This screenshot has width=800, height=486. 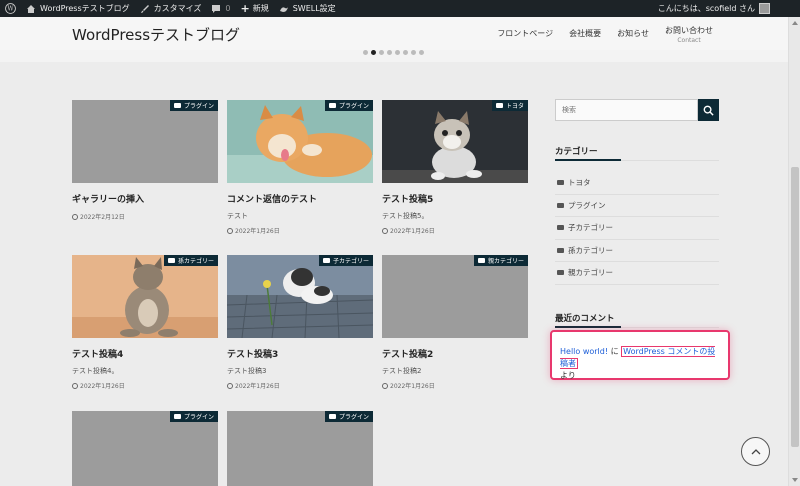 What do you see at coordinates (637, 206) in the screenshot?
I see `category-item: プラグイン` at bounding box center [637, 206].